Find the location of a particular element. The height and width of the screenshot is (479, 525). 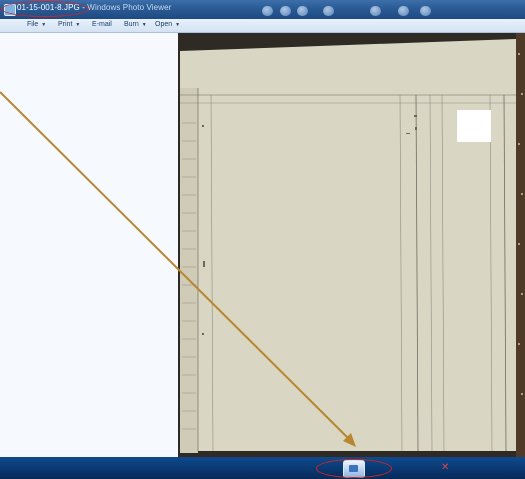

menu-print: Print ▼ is located at coordinates (69, 24).